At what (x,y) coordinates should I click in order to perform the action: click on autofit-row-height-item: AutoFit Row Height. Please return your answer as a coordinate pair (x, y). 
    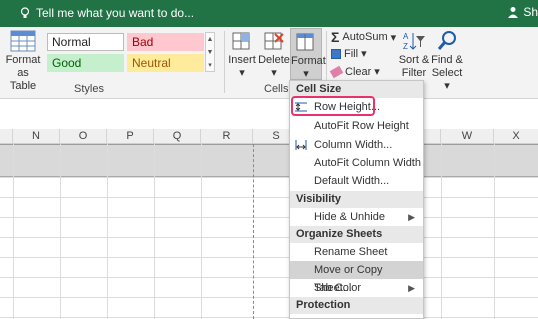
    Looking at the image, I should click on (356, 126).